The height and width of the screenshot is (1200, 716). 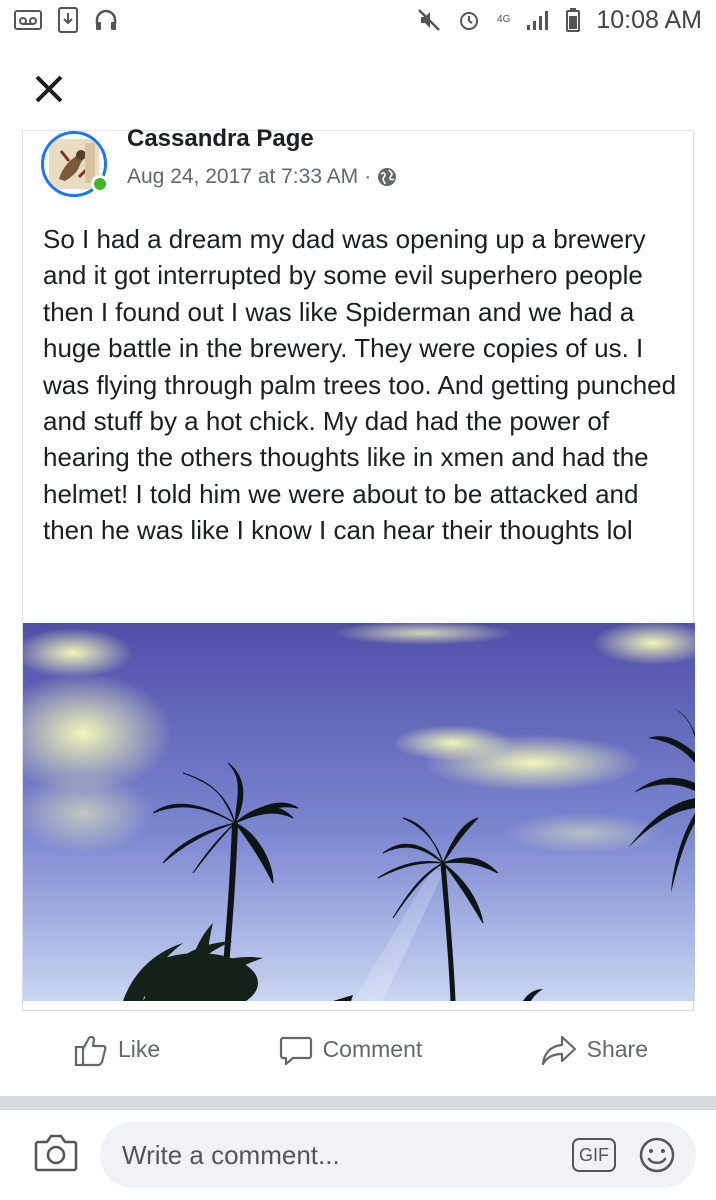 I want to click on emoji-button, so click(x=657, y=1155).